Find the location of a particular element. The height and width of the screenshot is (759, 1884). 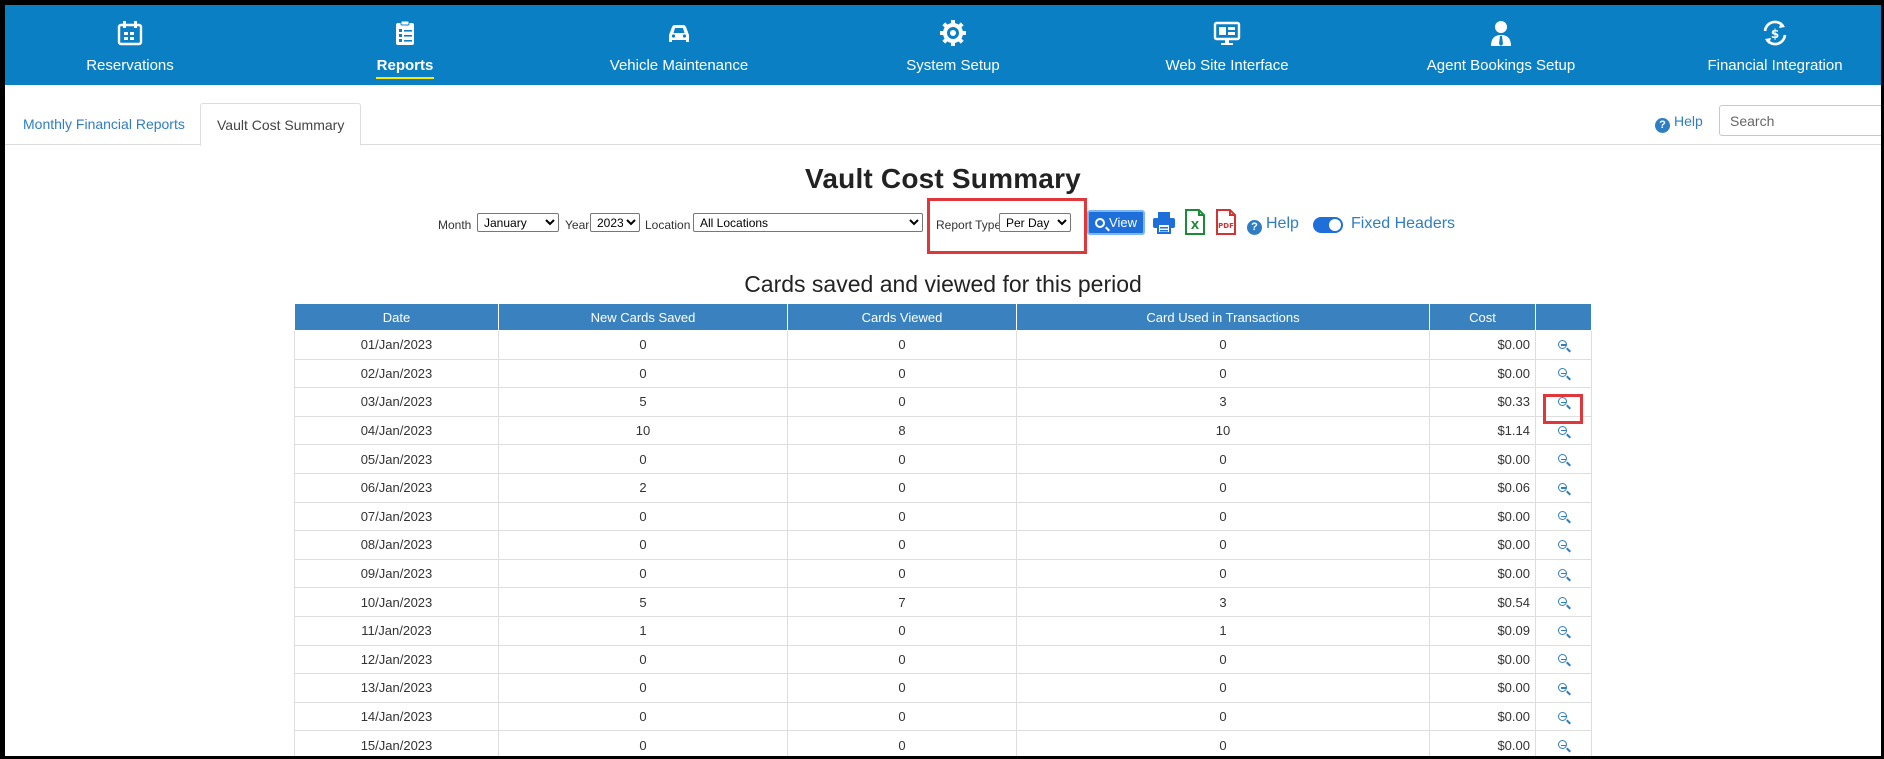

view-button: View is located at coordinates (1116, 222).